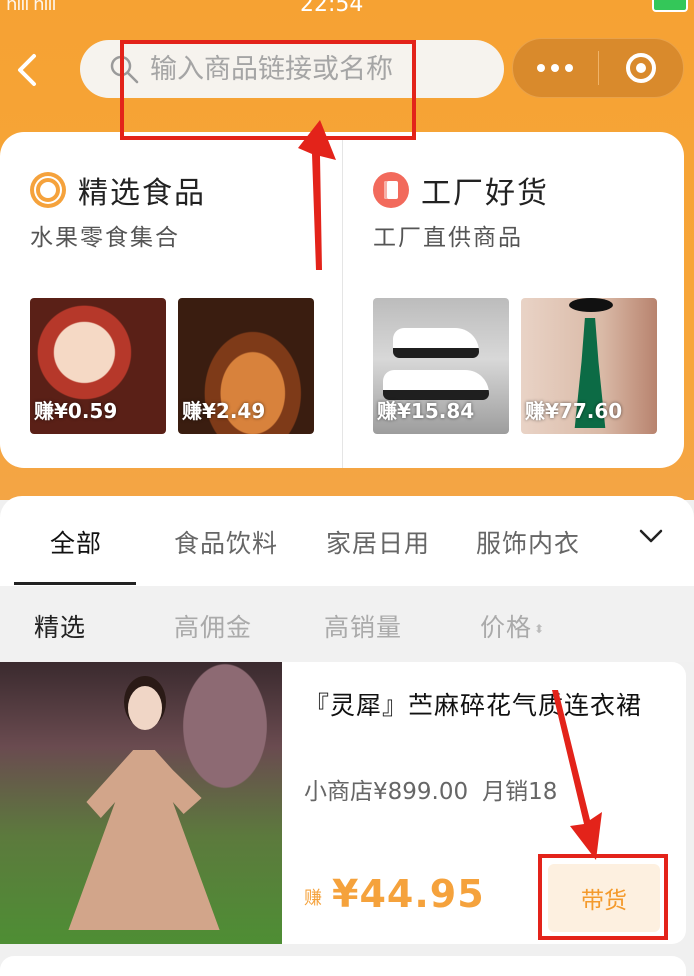  What do you see at coordinates (313, 898) in the screenshot?
I see `earn-tag: 赚` at bounding box center [313, 898].